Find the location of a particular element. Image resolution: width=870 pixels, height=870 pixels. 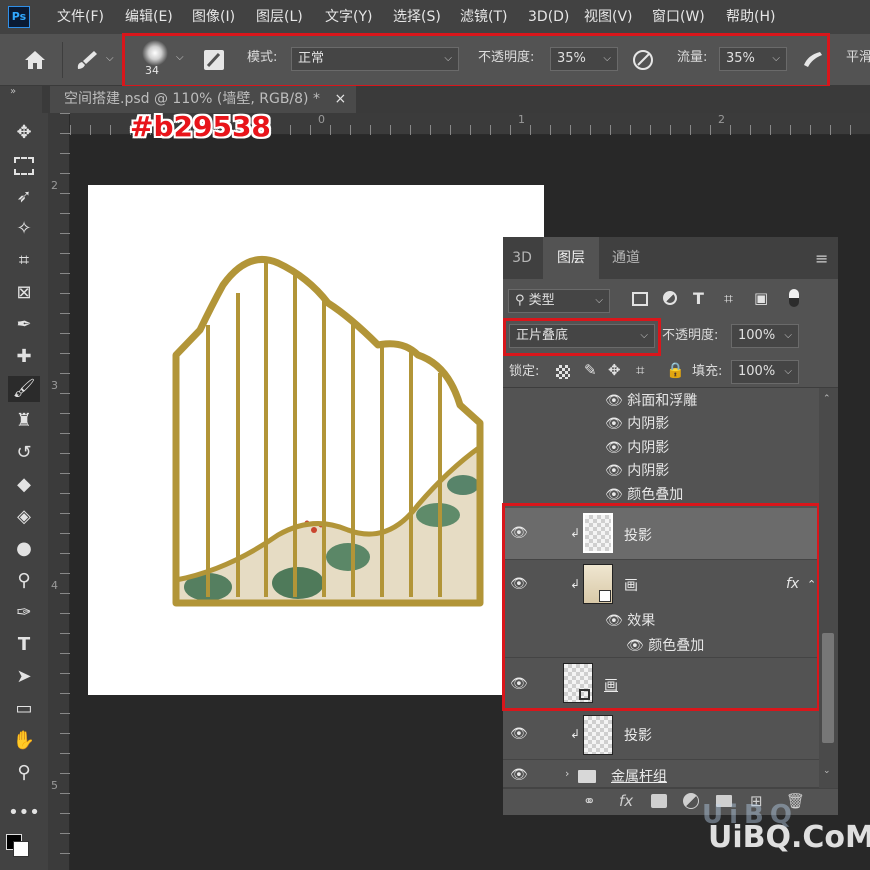

menu-layer: 图层(L) is located at coordinates (279, 17).